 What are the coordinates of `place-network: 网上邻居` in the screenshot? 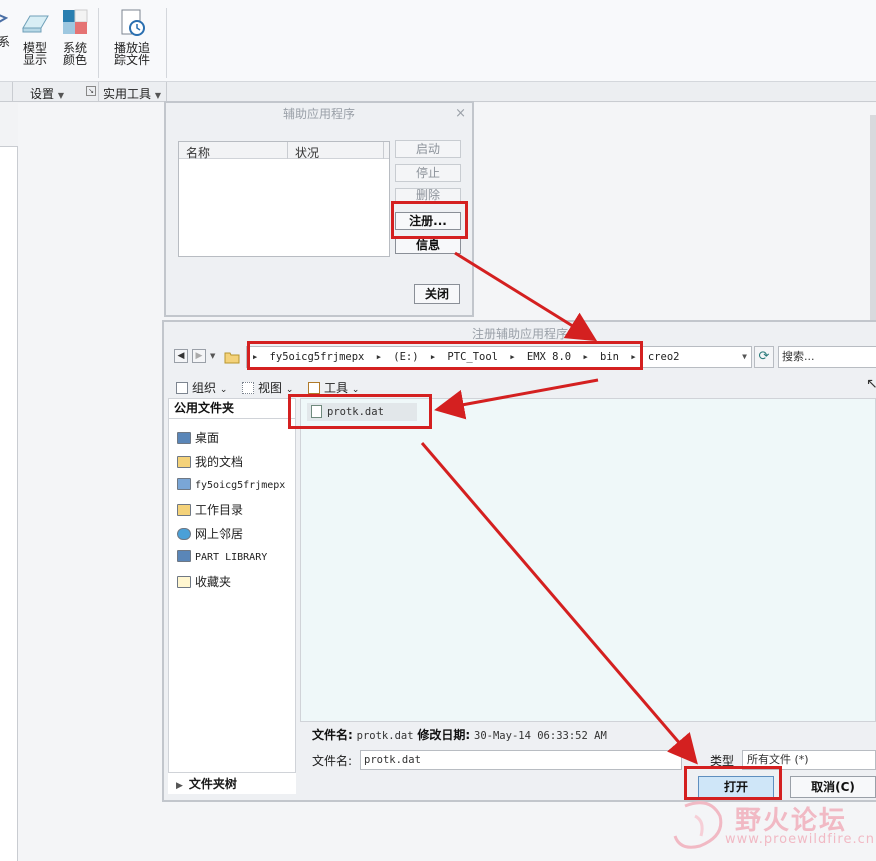 It's located at (210, 533).